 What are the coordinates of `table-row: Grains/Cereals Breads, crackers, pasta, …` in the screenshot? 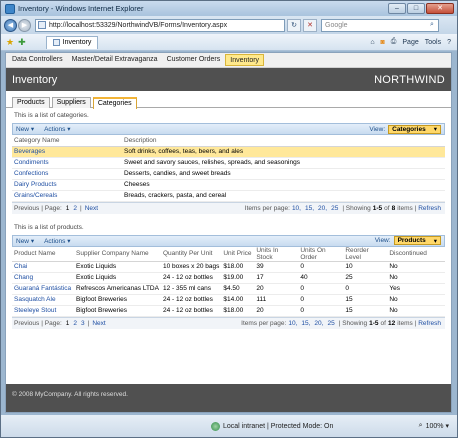 It's located at (228, 196).